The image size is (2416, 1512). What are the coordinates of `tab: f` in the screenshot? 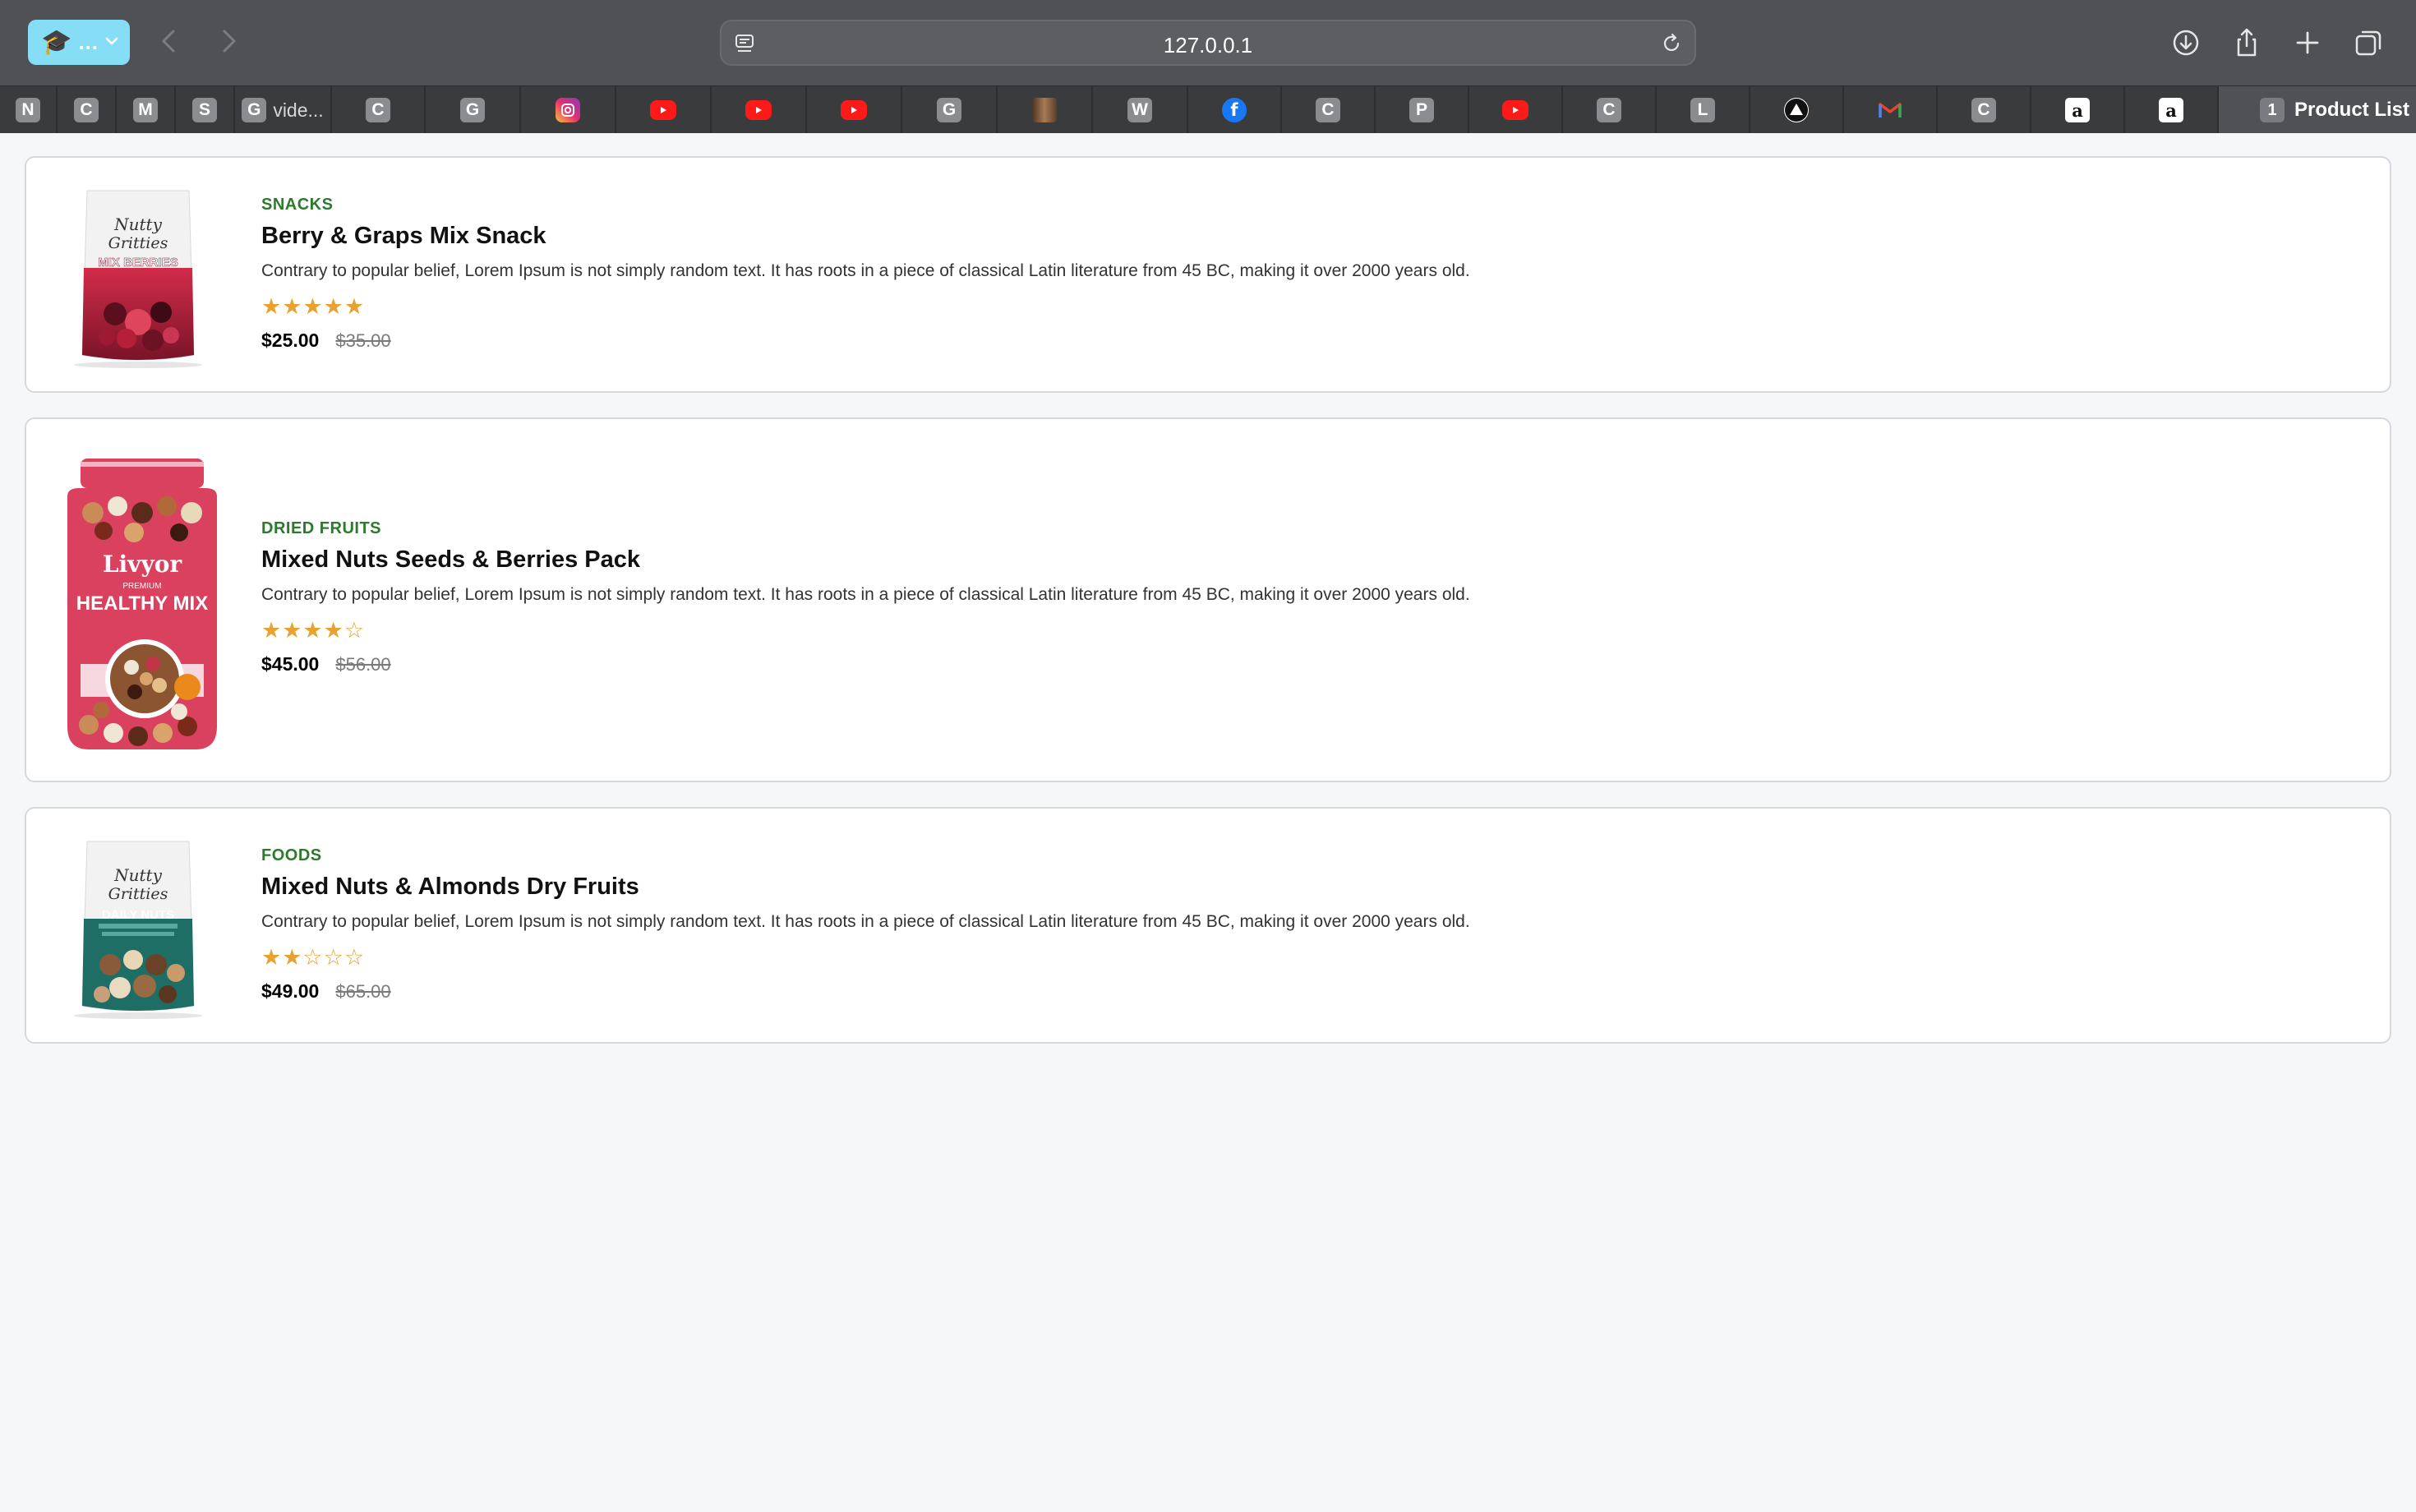 It's located at (1235, 110).